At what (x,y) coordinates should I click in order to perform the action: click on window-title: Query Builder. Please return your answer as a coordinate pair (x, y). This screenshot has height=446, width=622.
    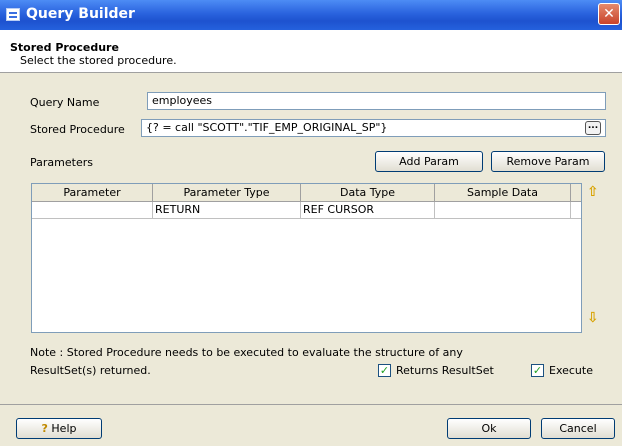
    Looking at the image, I should click on (80, 14).